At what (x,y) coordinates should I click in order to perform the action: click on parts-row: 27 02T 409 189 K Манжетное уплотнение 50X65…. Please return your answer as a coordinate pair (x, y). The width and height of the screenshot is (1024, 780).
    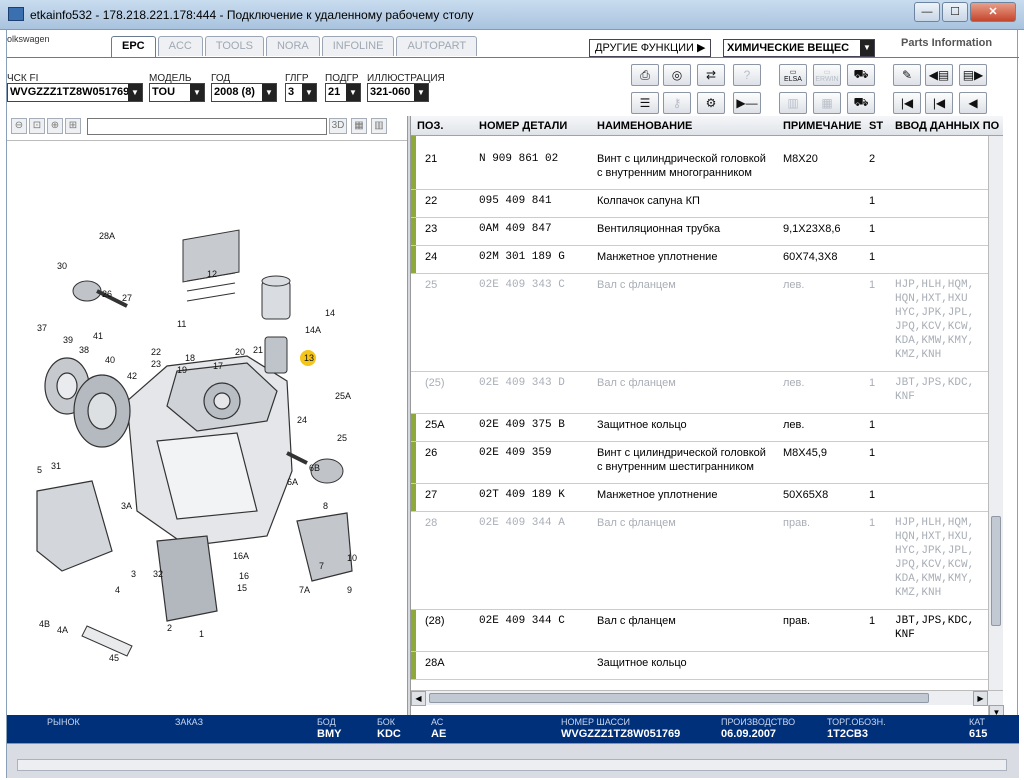
    Looking at the image, I should click on (707, 498).